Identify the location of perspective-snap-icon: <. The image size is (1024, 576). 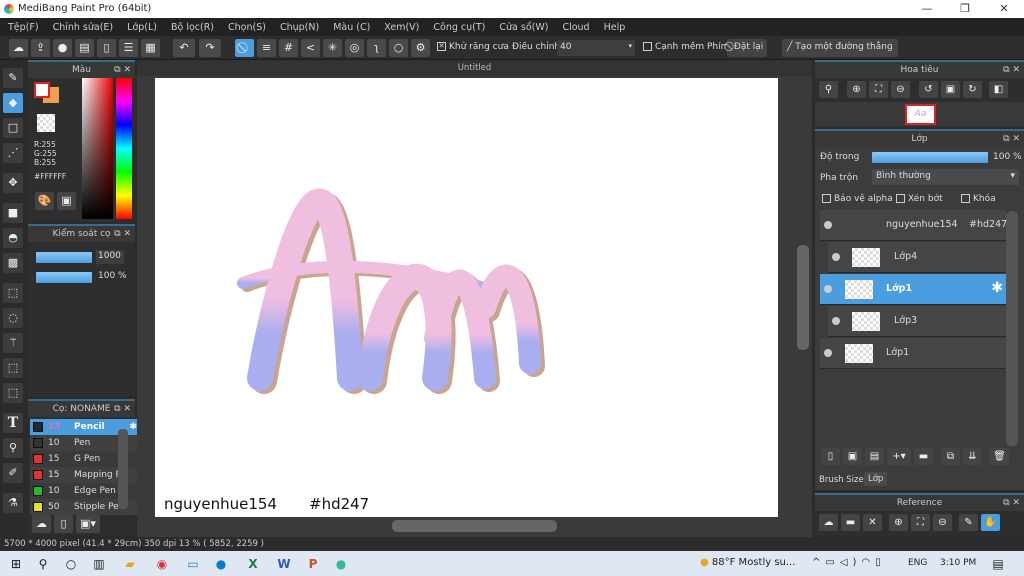
(310, 48).